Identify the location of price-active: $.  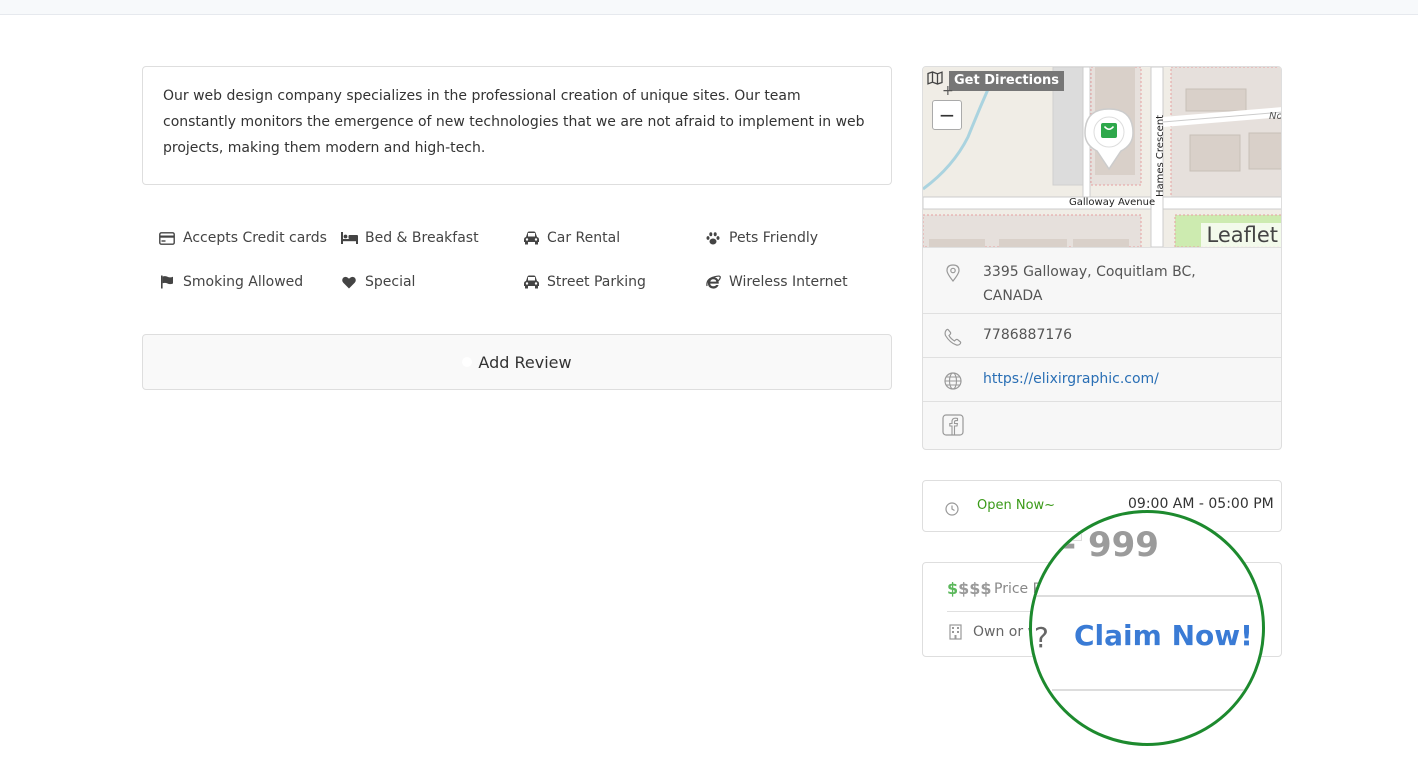
(953, 588).